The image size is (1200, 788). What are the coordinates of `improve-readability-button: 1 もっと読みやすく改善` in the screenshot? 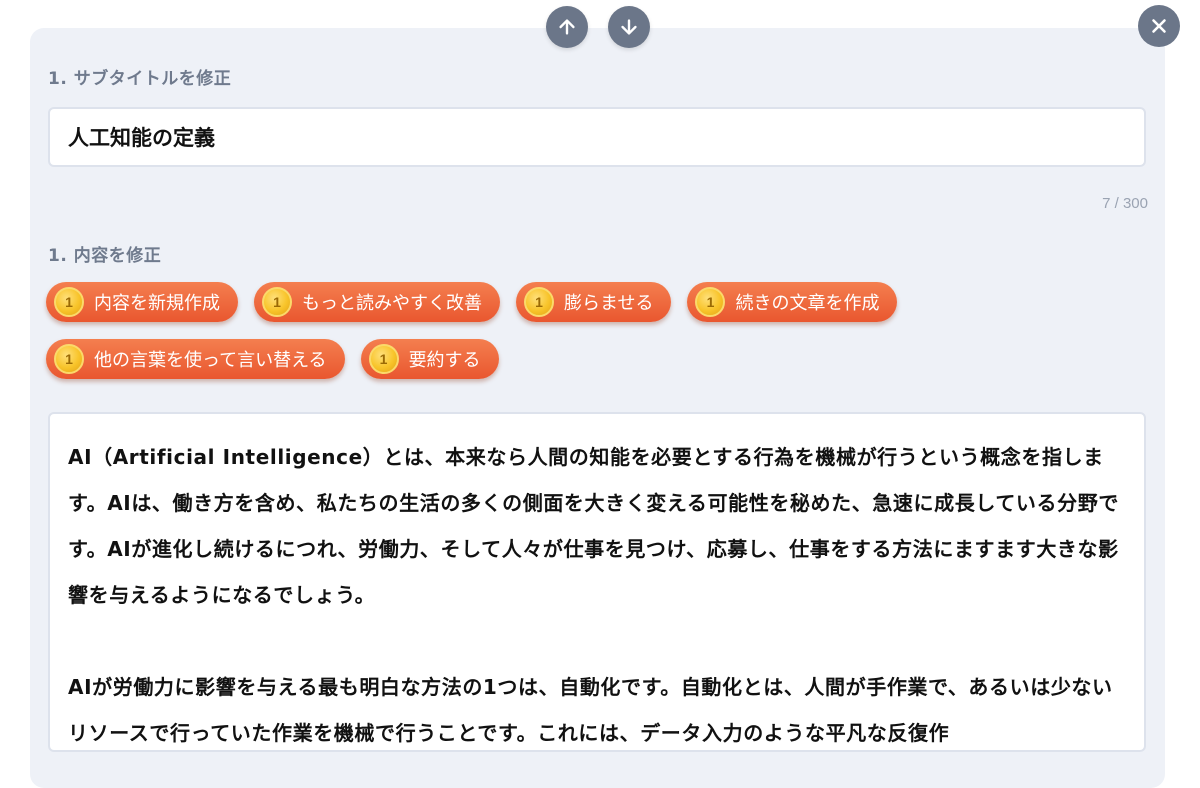 It's located at (377, 302).